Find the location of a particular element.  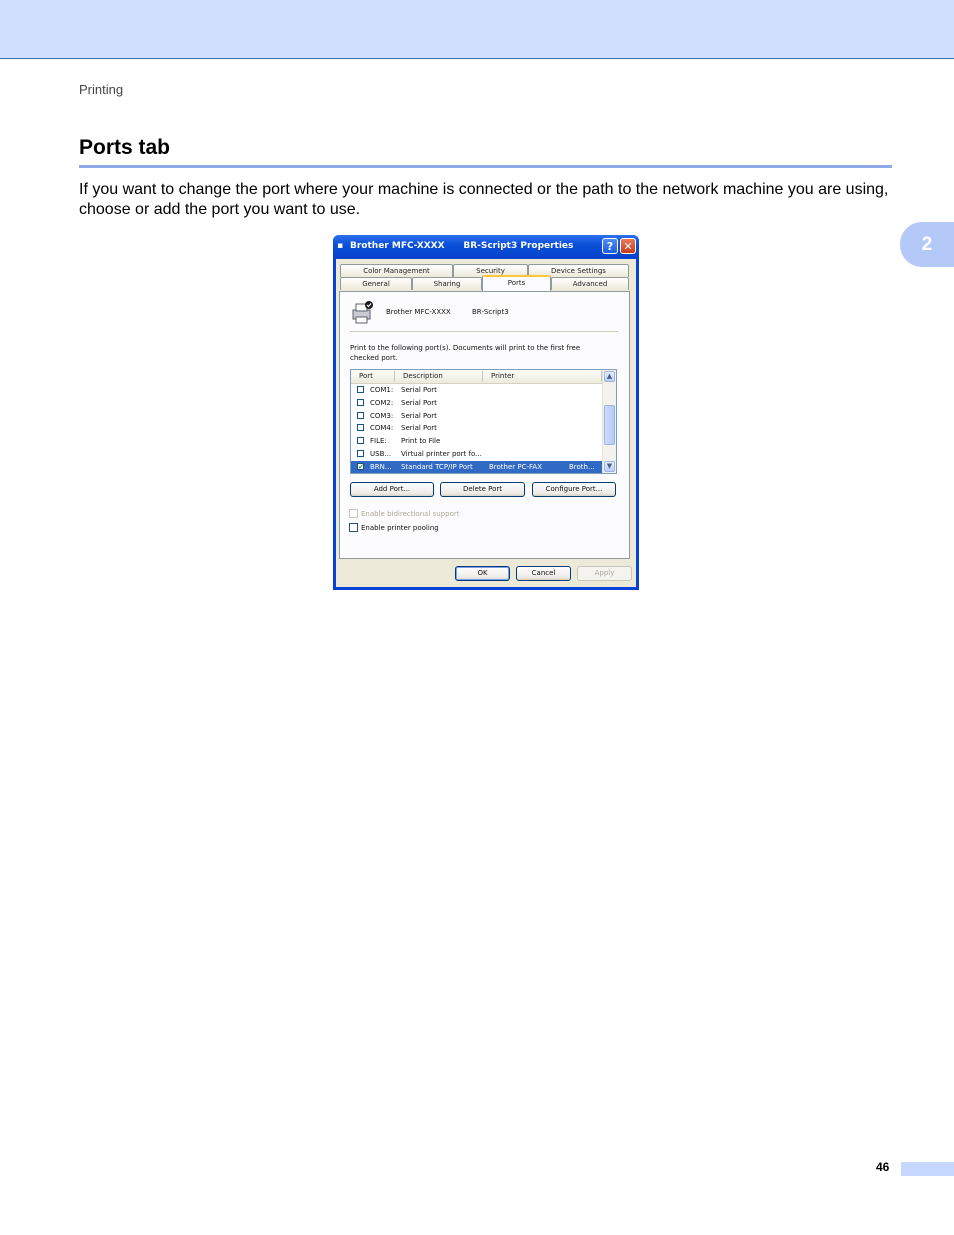

column-port: Port is located at coordinates (366, 376).